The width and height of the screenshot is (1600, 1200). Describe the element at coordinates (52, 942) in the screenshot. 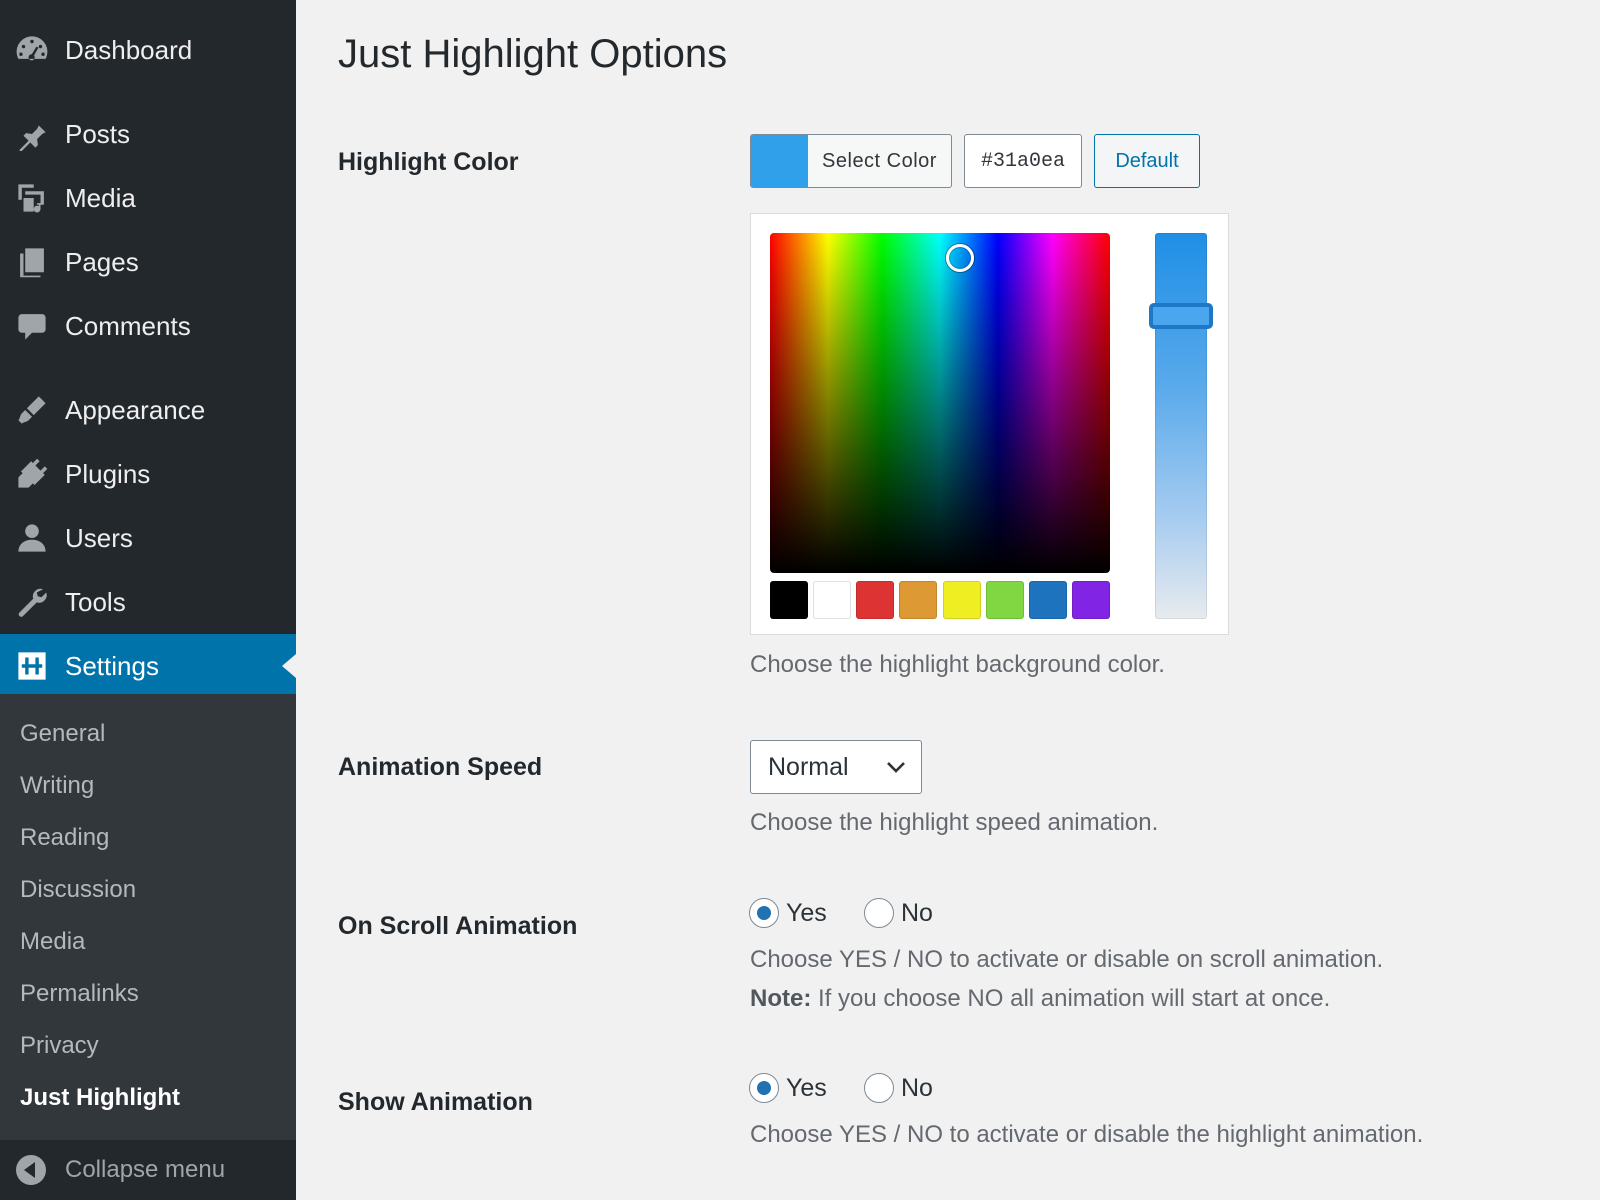

I see `submenu-item-media: Media` at that location.